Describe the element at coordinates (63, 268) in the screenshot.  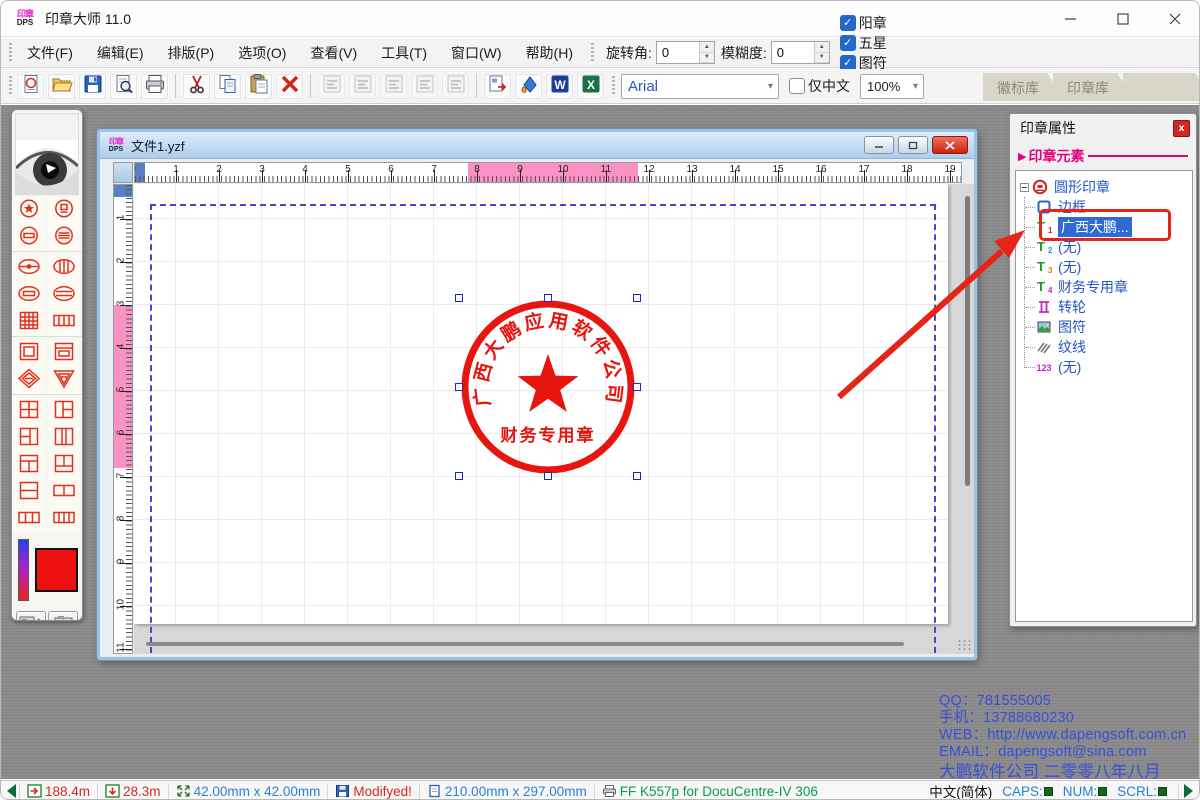
I see `template-ellipse-mesh` at that location.